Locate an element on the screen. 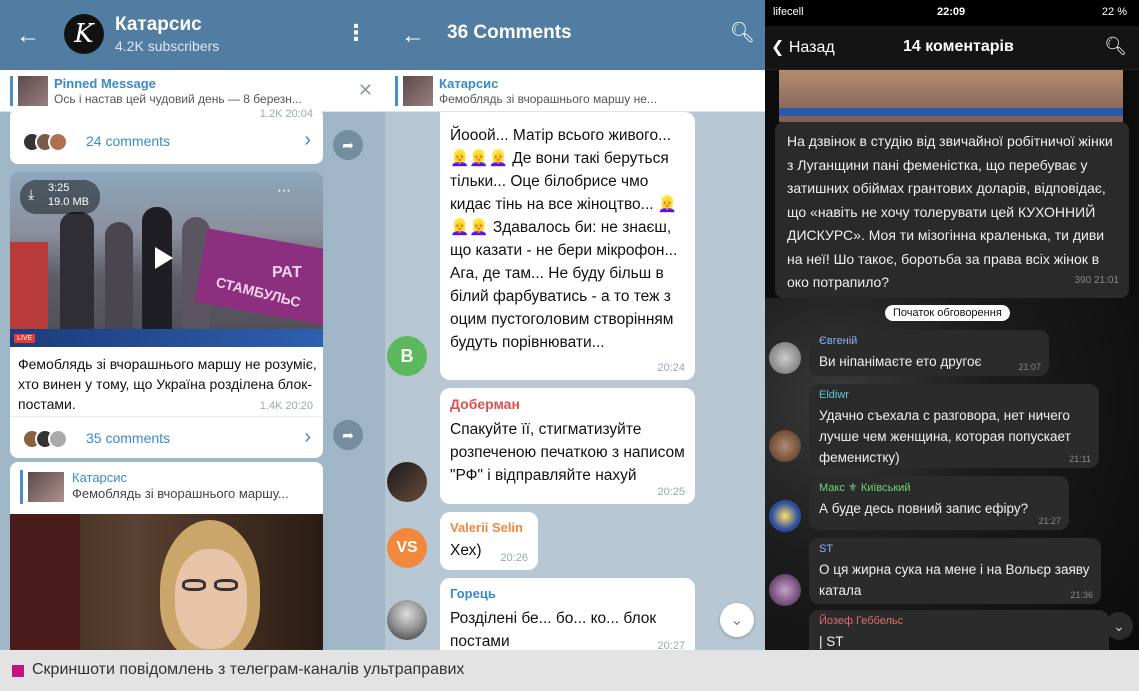 This screenshot has height=691, width=1139. caption-square is located at coordinates (18, 671).